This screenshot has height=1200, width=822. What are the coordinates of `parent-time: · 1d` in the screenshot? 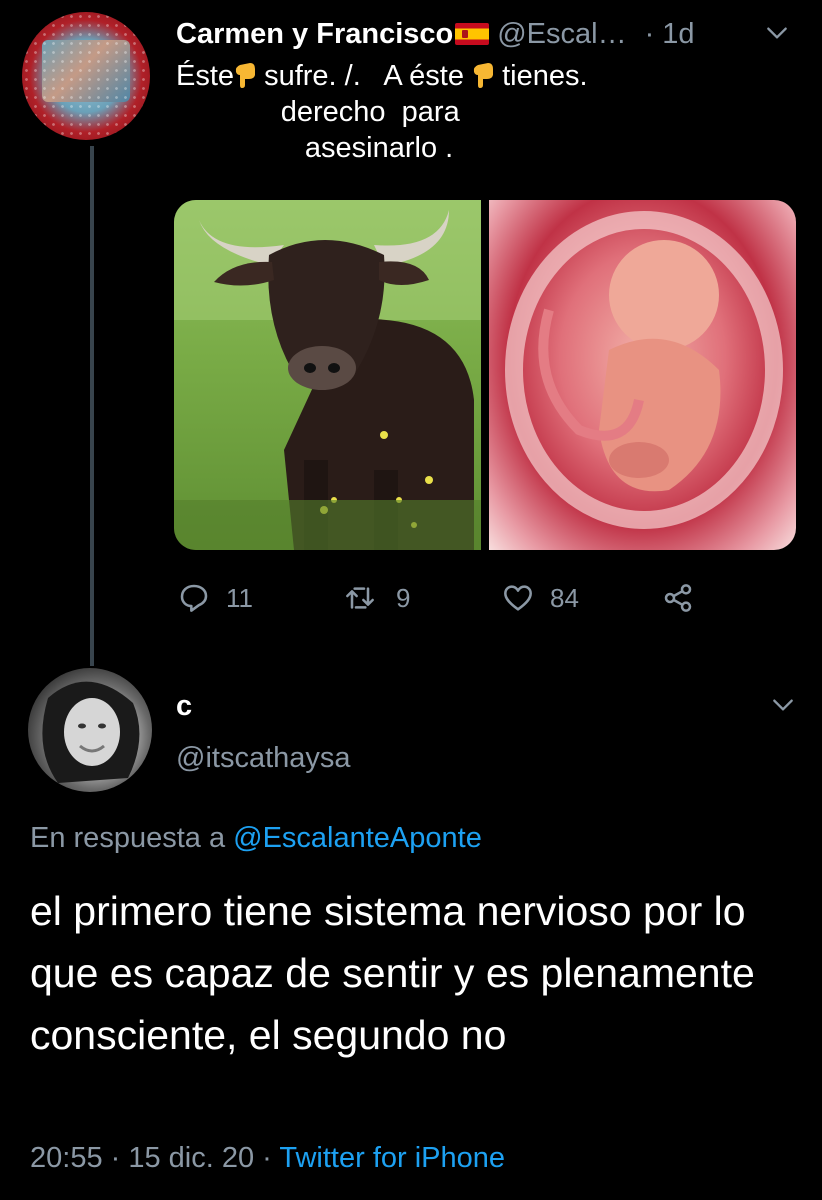 It's located at (670, 34).